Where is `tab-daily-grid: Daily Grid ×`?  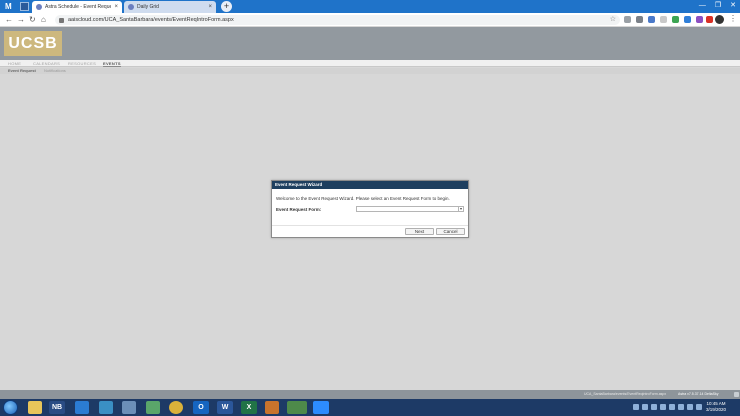
tab-daily-grid: Daily Grid × is located at coordinates (170, 7).